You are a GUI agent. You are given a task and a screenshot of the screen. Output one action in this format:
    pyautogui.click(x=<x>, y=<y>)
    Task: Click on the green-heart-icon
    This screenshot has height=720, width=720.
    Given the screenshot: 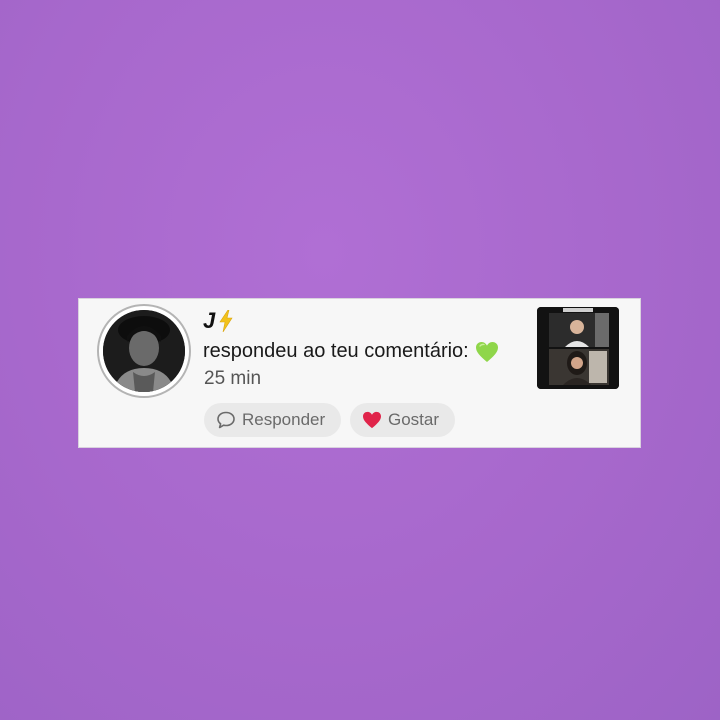 What is the action you would take?
    pyautogui.click(x=487, y=352)
    